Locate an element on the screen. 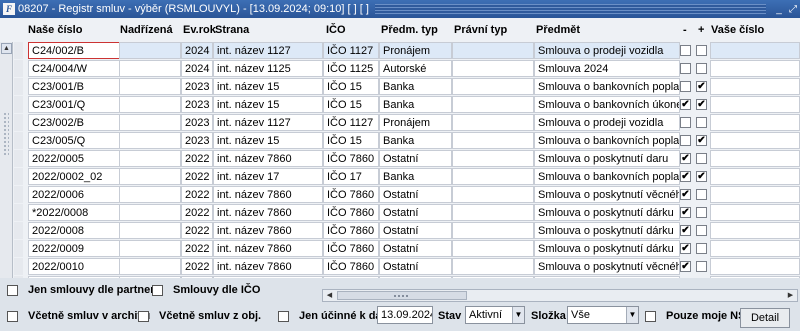 The image size is (800, 331). cell-nase-cislo: 2022/0006 is located at coordinates (80, 194).